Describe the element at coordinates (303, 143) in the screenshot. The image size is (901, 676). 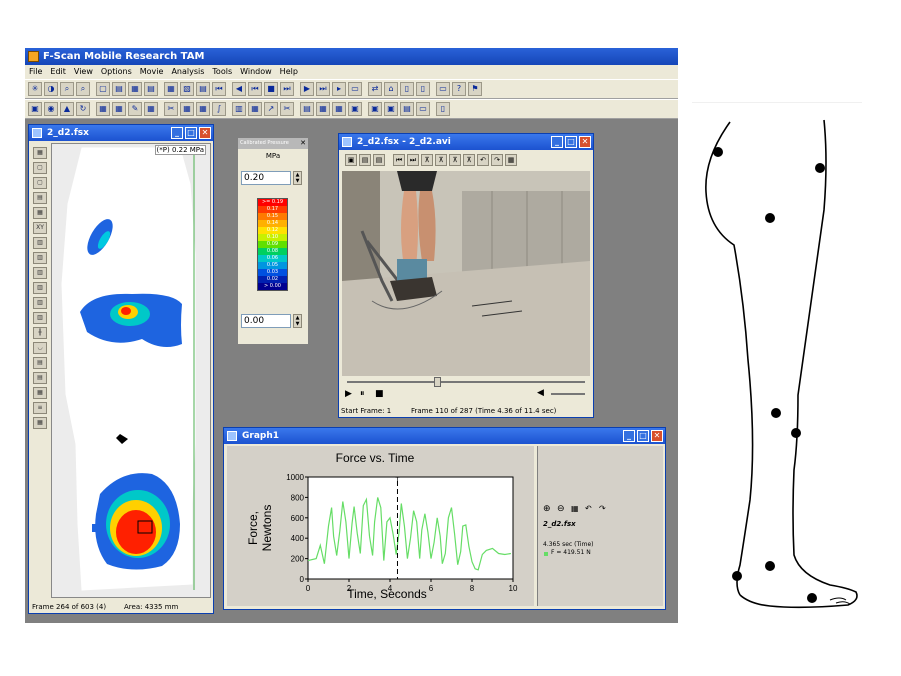
I see `legend-close-icon: ✕` at that location.